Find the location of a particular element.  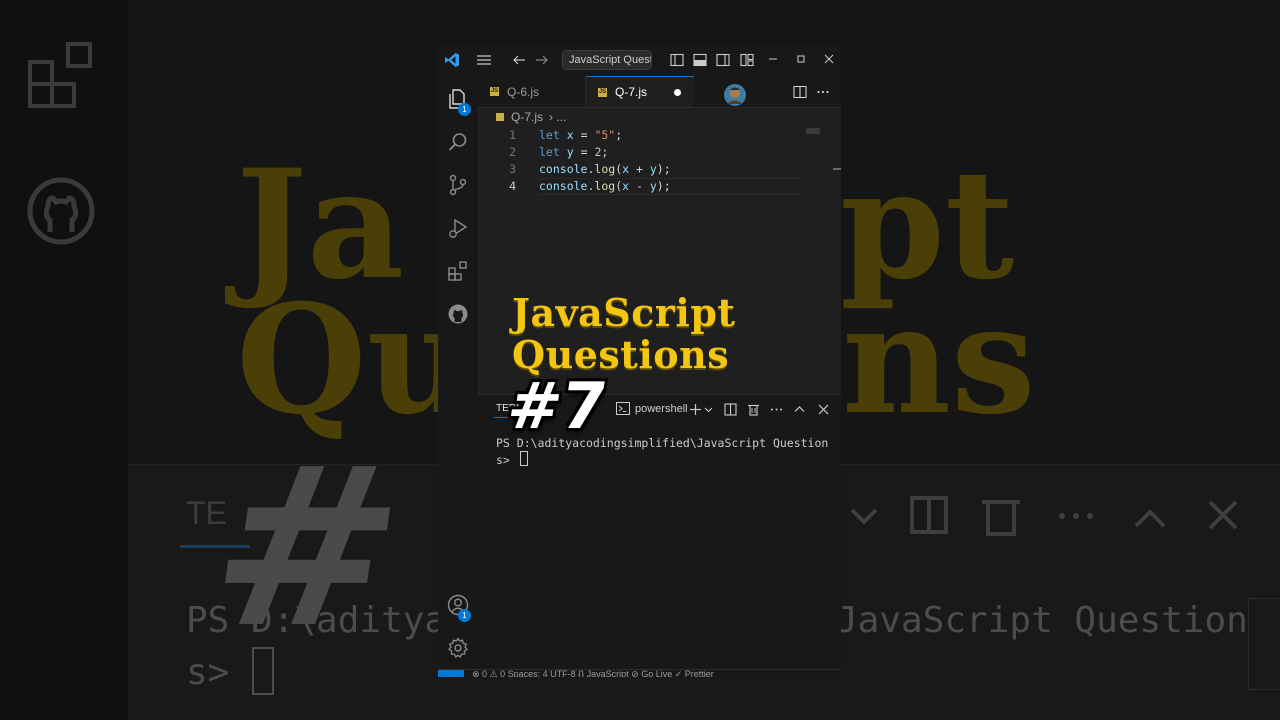

more-actions-icon is located at coordinates (823, 92).